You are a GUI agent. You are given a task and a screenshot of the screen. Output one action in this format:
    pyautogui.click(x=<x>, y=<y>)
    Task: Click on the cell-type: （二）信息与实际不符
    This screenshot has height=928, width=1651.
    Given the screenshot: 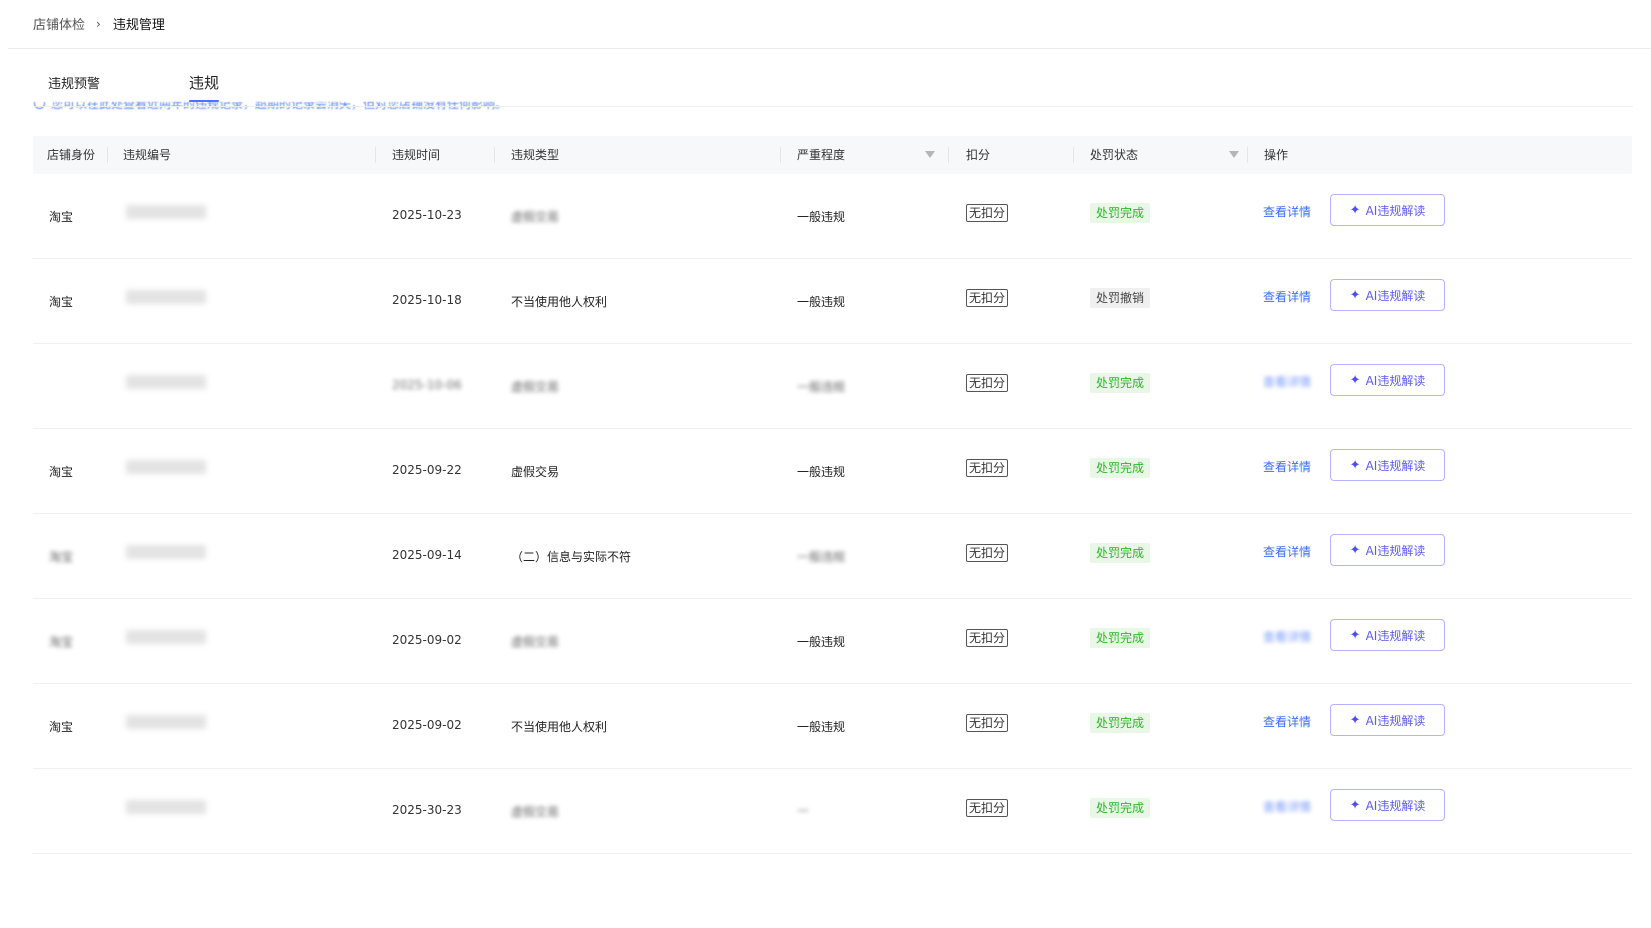 What is the action you would take?
    pyautogui.click(x=571, y=557)
    